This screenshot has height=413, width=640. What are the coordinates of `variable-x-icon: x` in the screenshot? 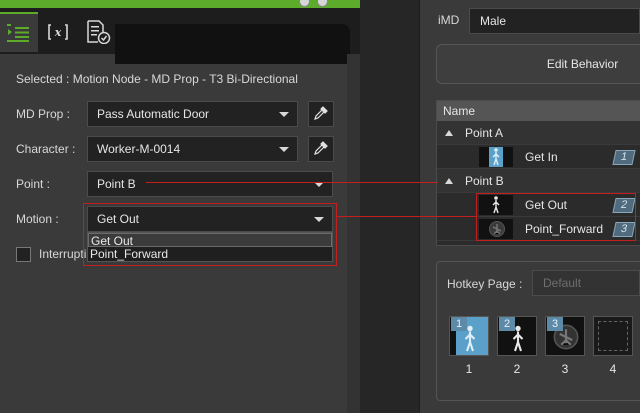 It's located at (58, 32).